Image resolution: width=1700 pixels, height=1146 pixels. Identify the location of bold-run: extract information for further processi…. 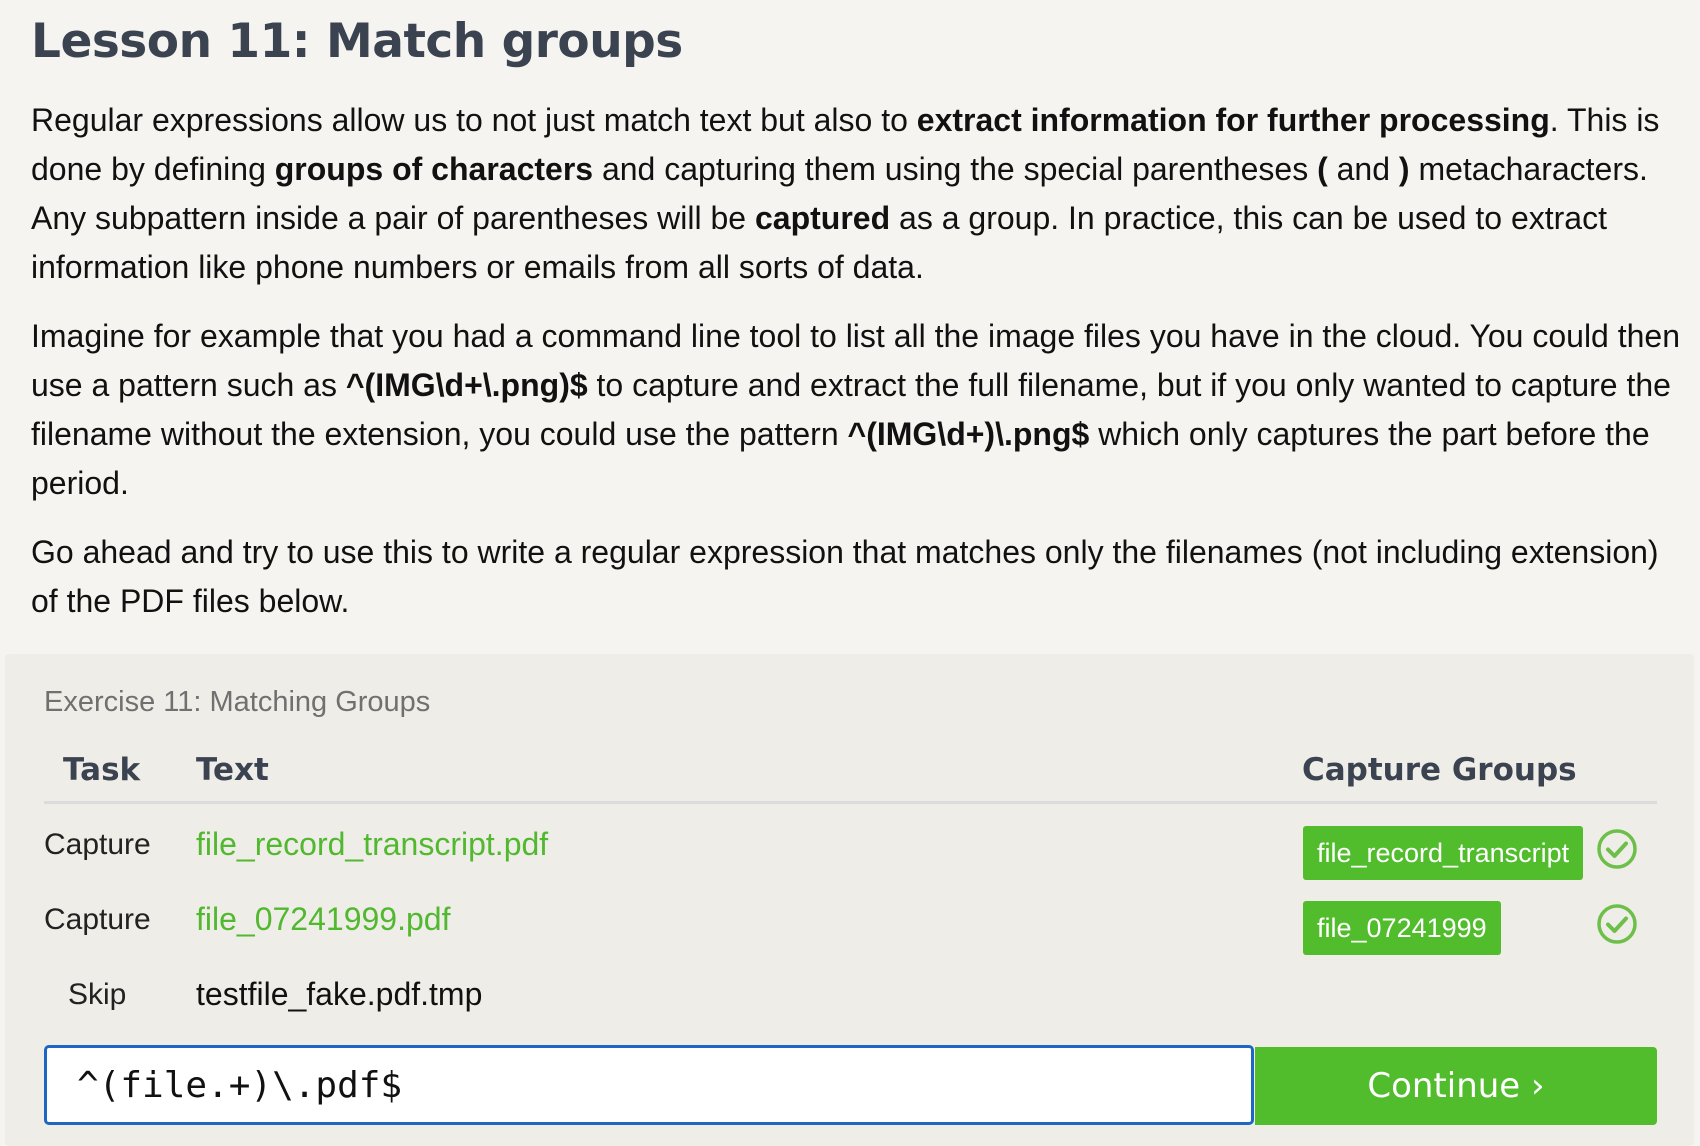
(1233, 120).